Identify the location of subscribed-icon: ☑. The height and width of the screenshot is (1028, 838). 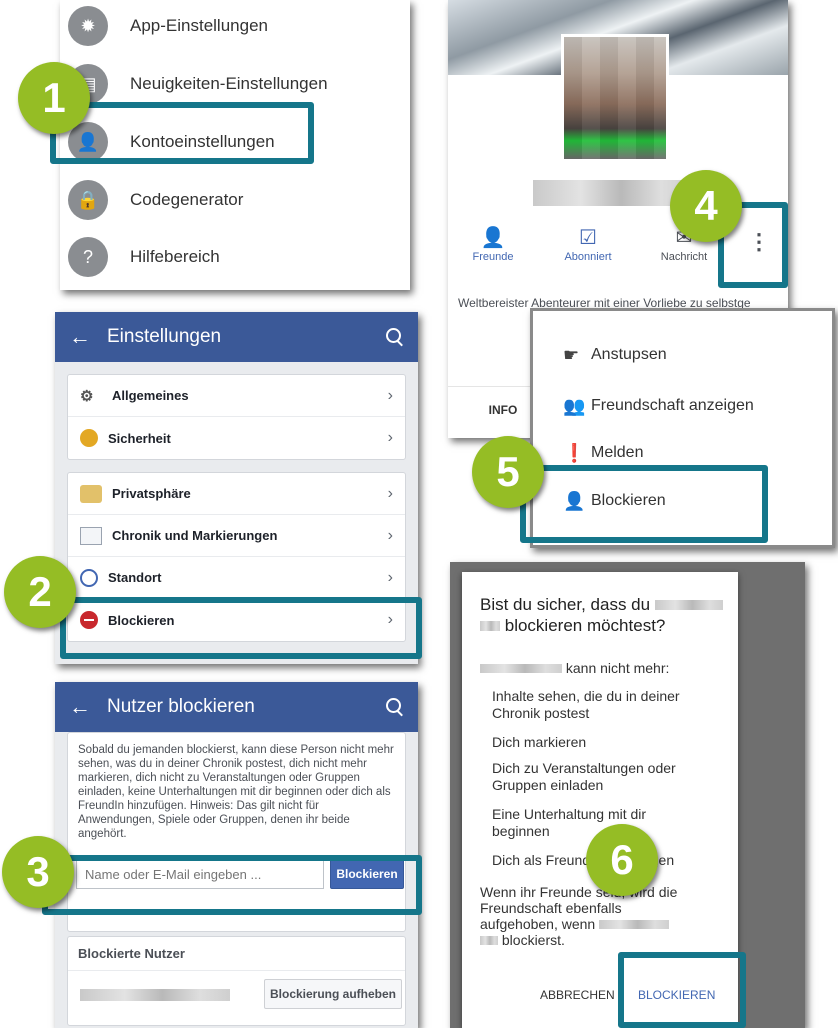
(588, 238).